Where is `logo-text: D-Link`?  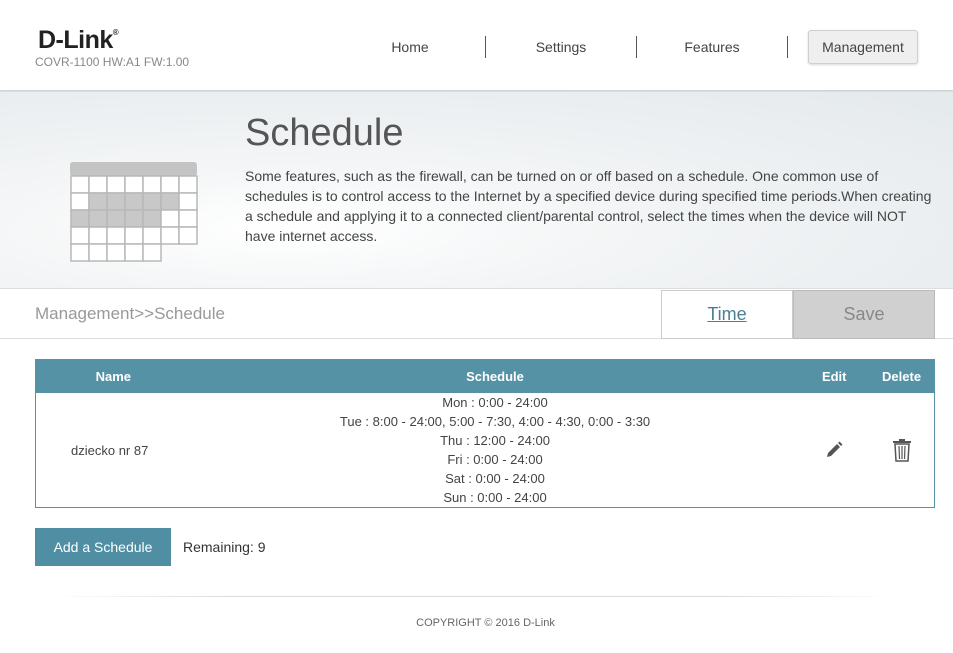 logo-text: D-Link is located at coordinates (75, 40).